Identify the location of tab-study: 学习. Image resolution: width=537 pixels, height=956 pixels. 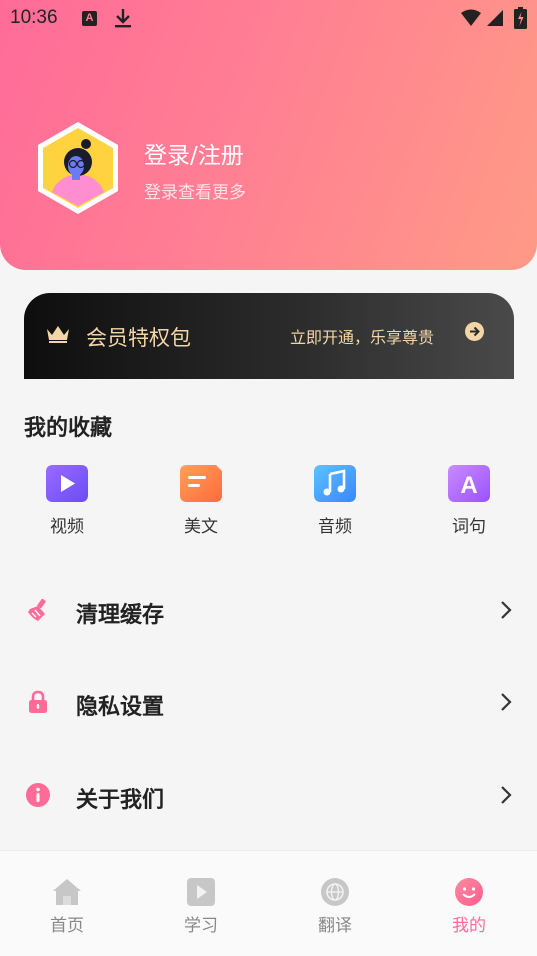
(201, 907).